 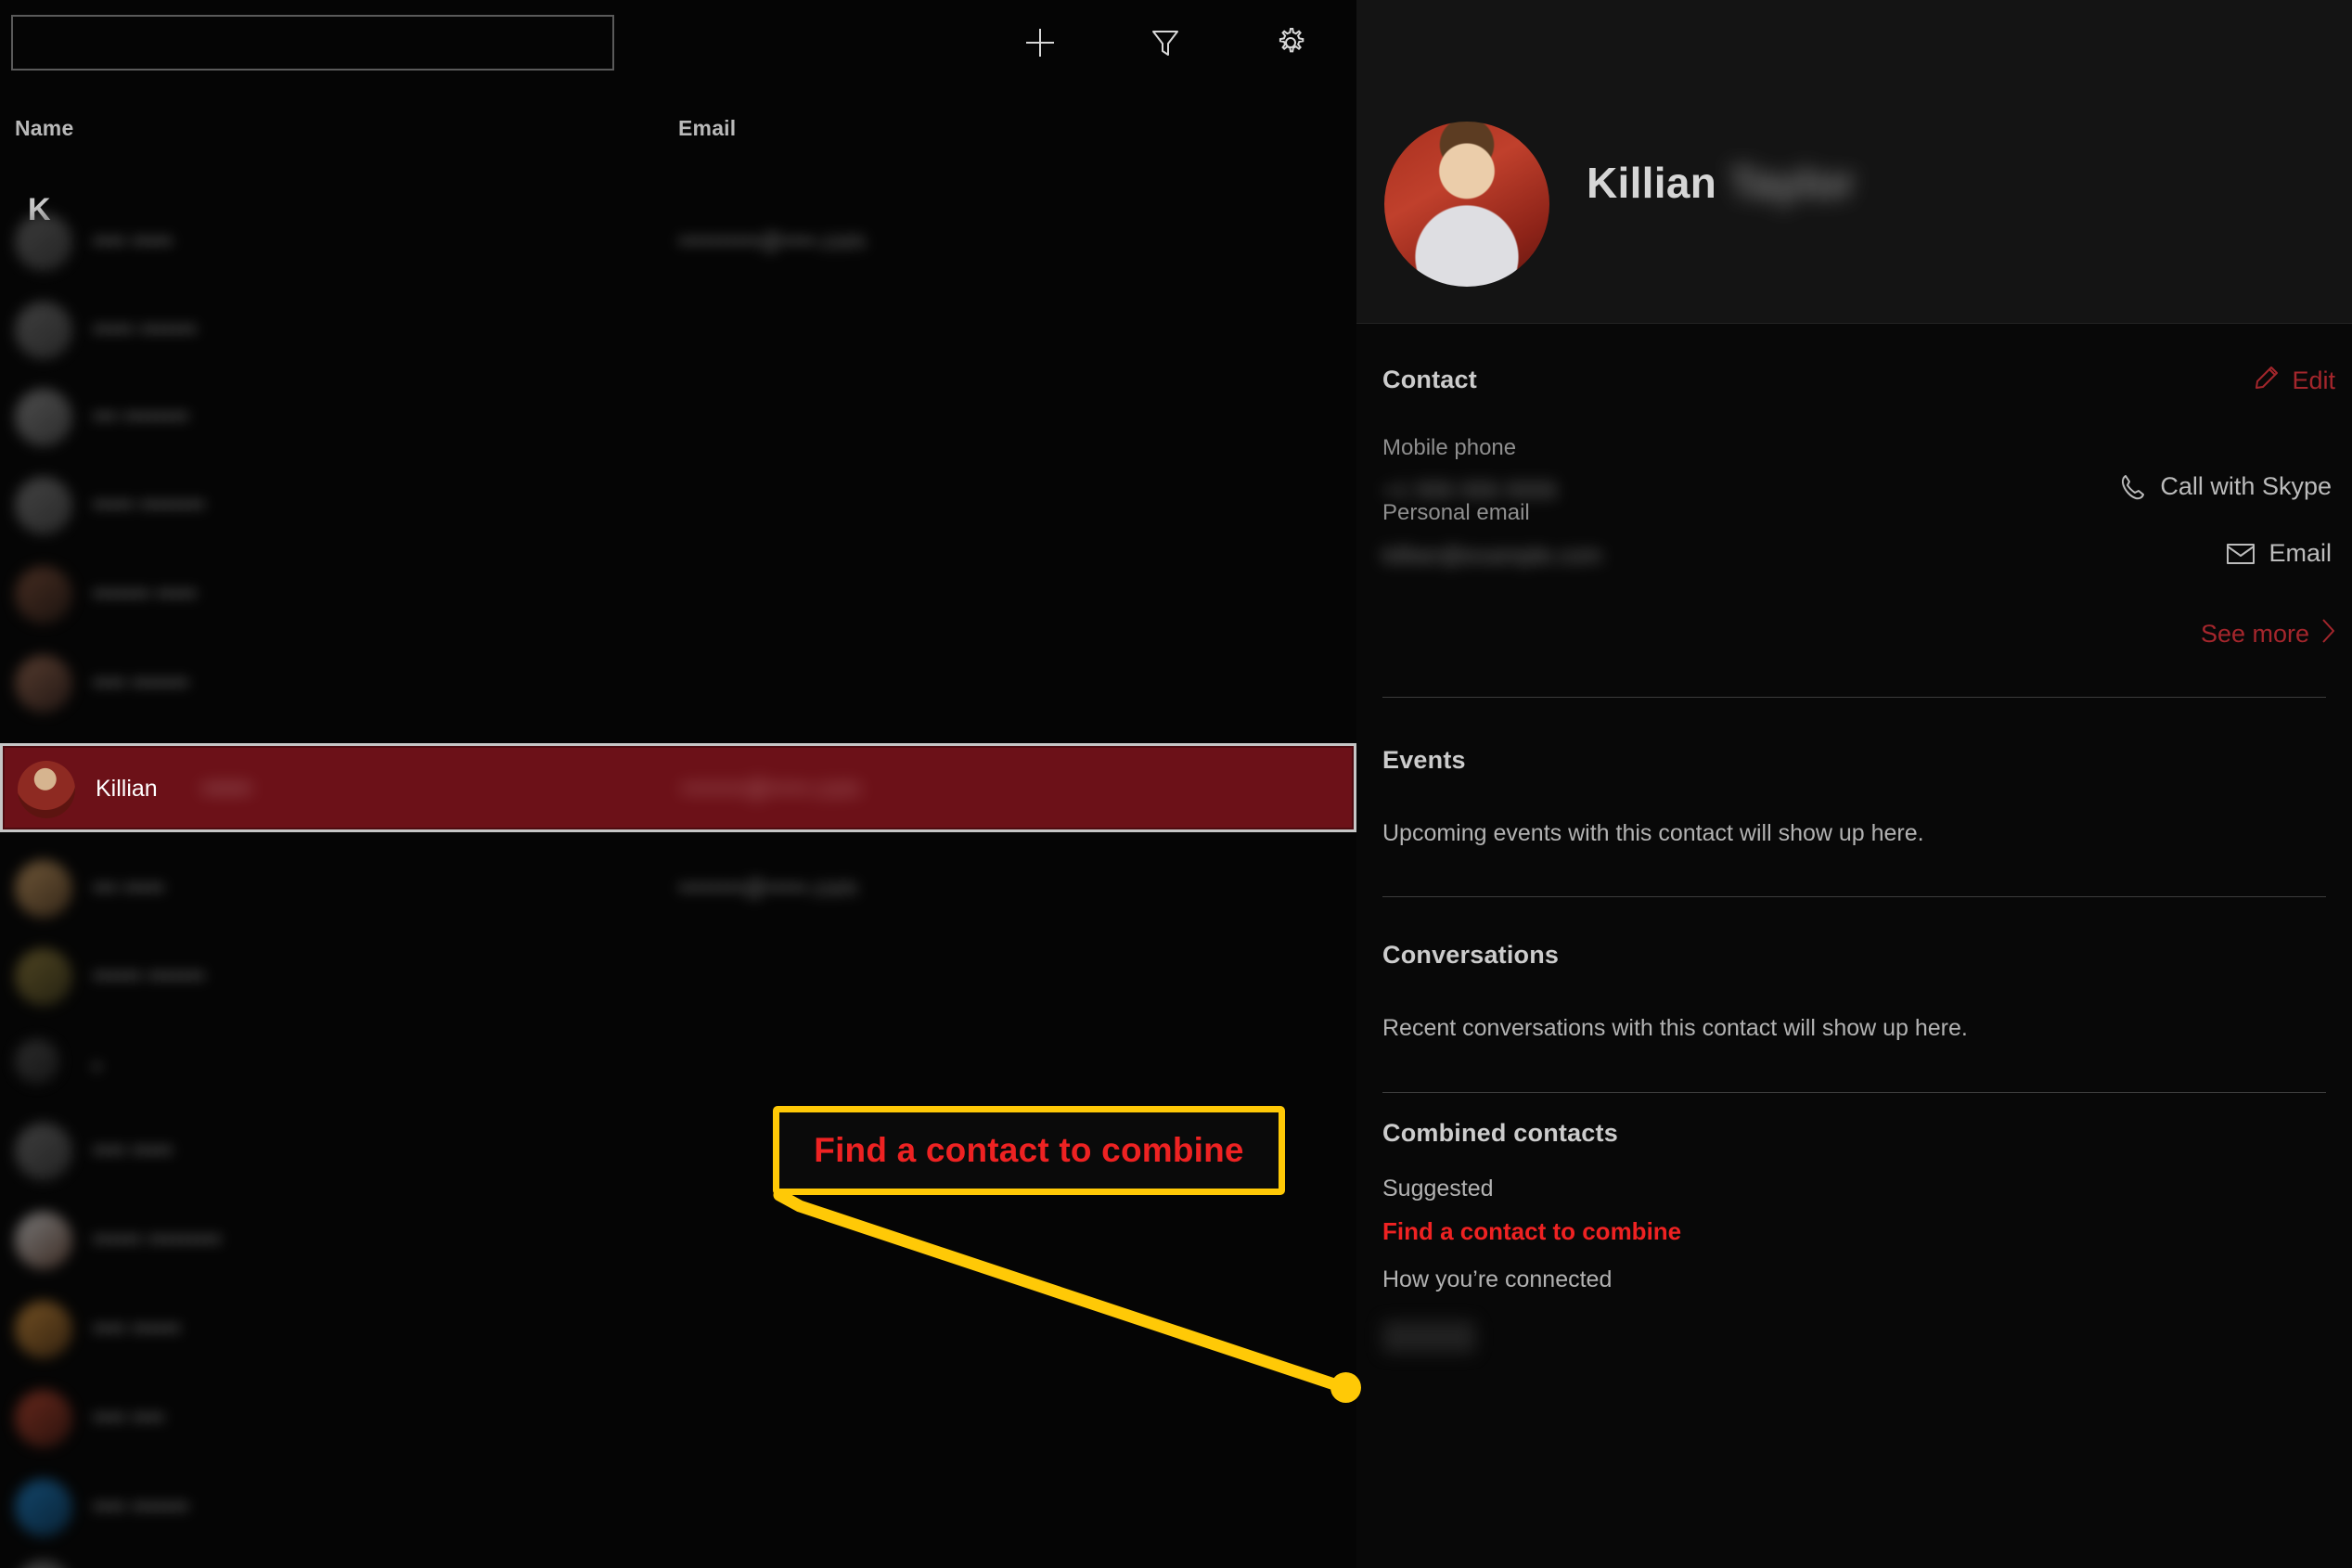 I want to click on table-row: ••• ••••••••, so click(x=678, y=418).